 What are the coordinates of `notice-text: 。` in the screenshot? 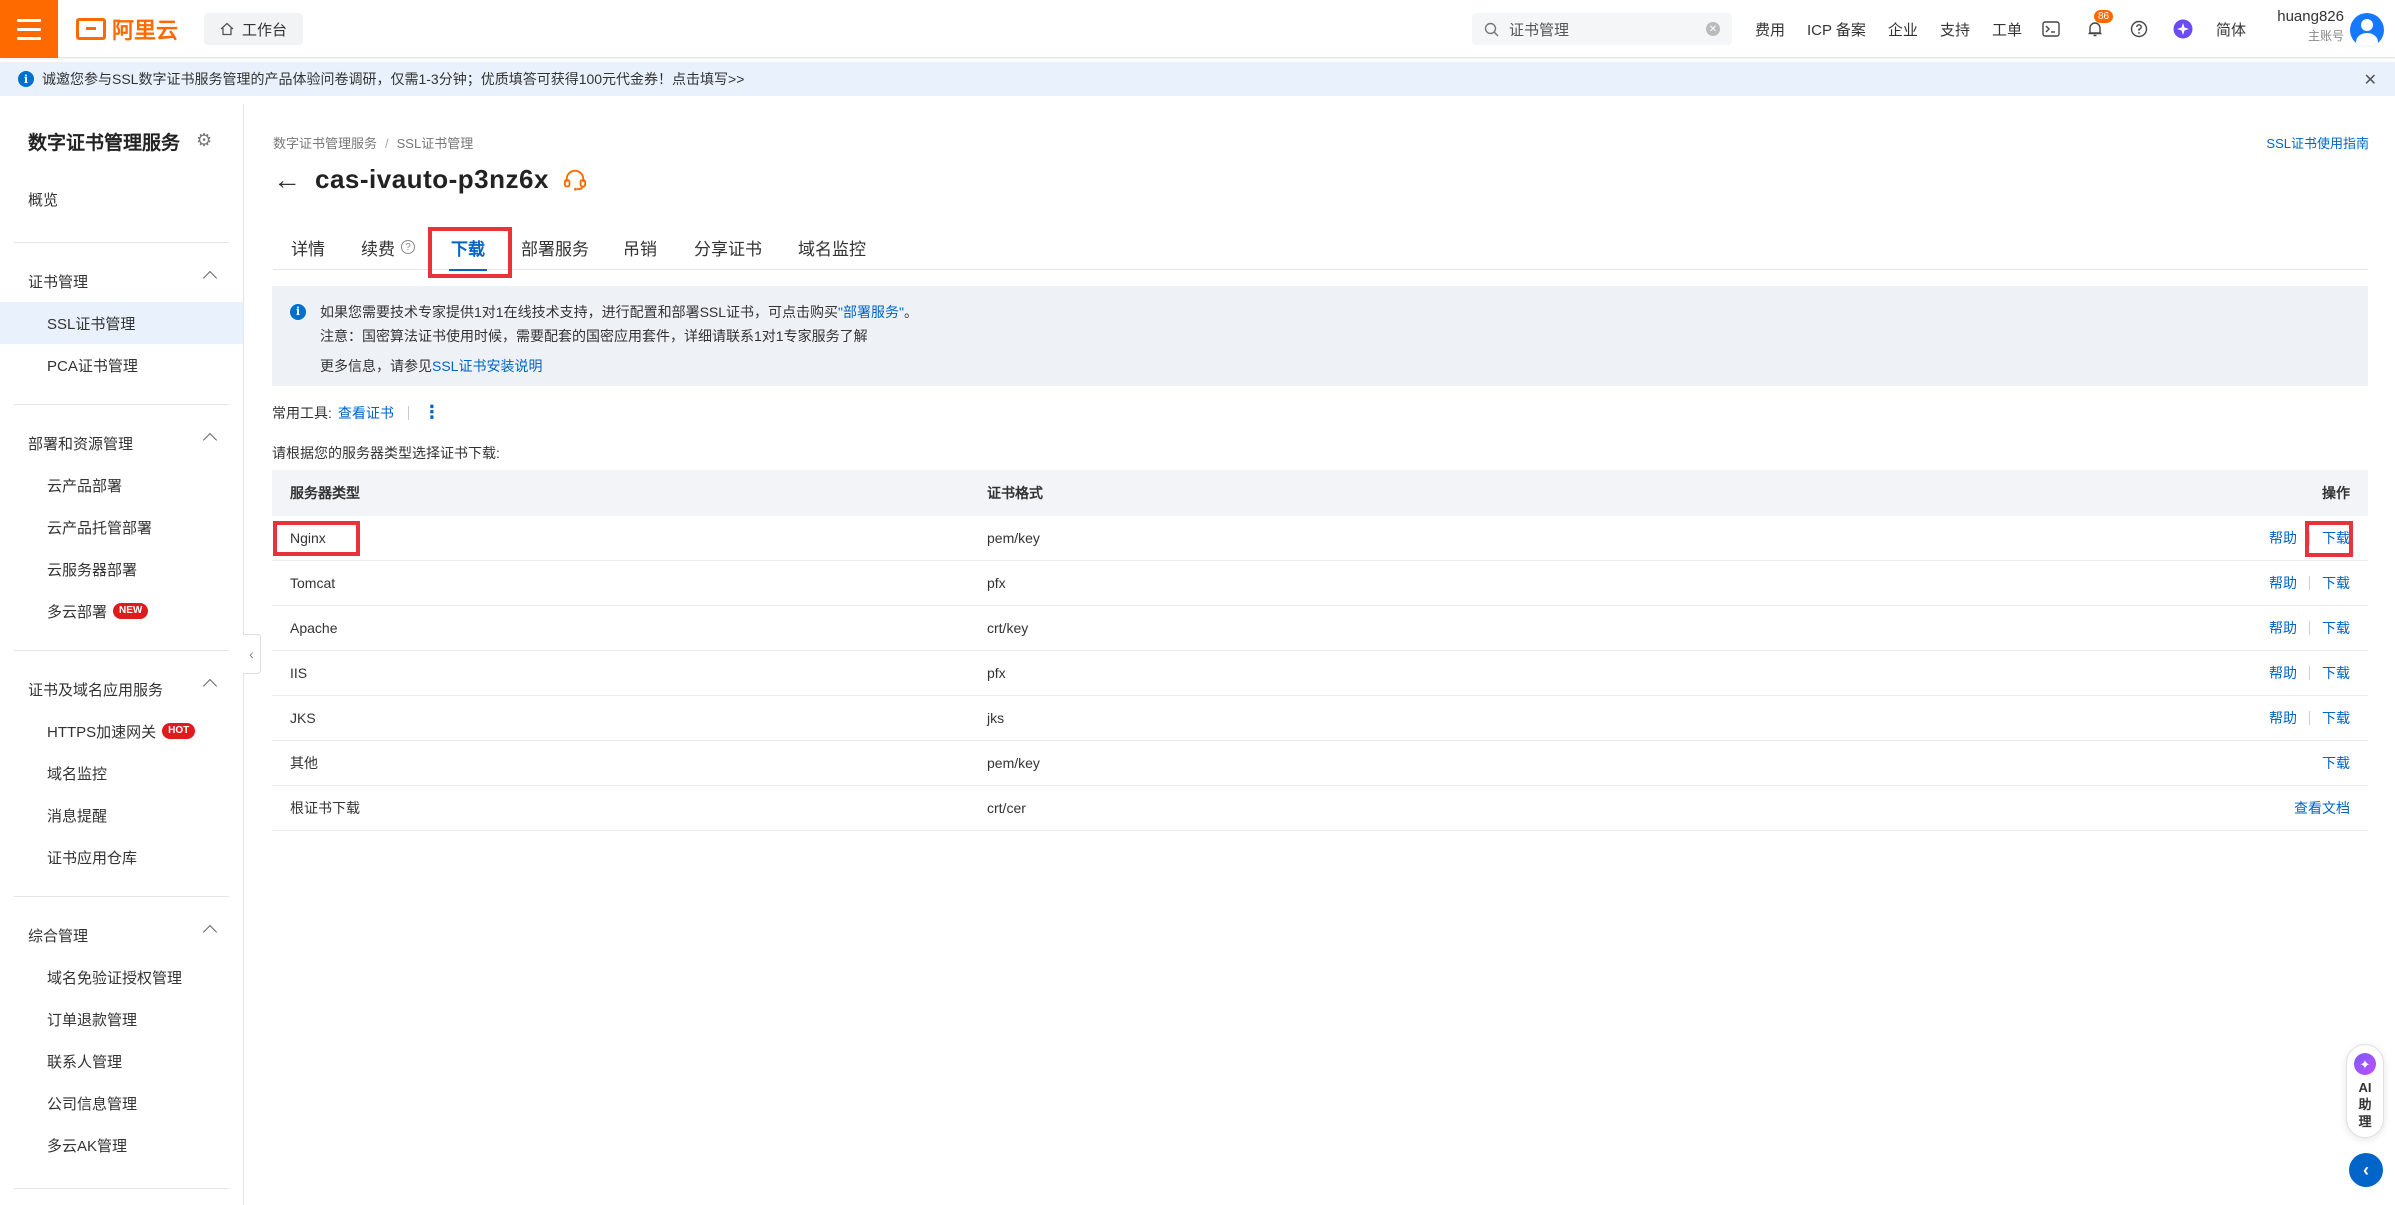 It's located at (911, 312).